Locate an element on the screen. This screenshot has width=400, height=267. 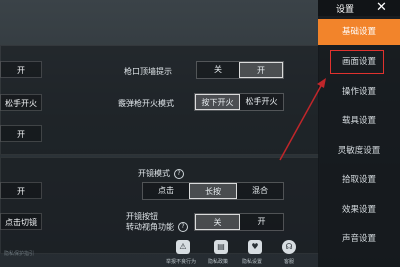
report-label: 举报不良行为 is located at coordinates (181, 262).